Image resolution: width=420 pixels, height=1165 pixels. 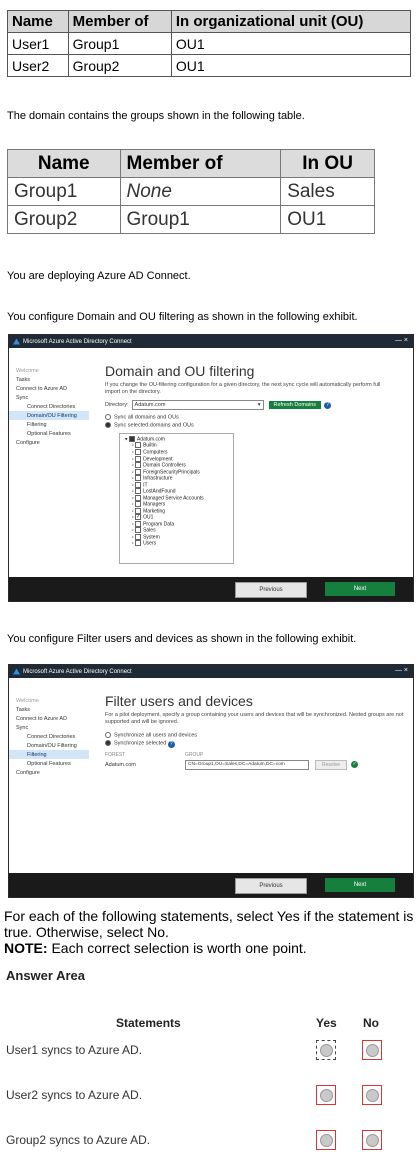 I want to click on checkbox-checked-icon: ✓, so click(x=138, y=517).